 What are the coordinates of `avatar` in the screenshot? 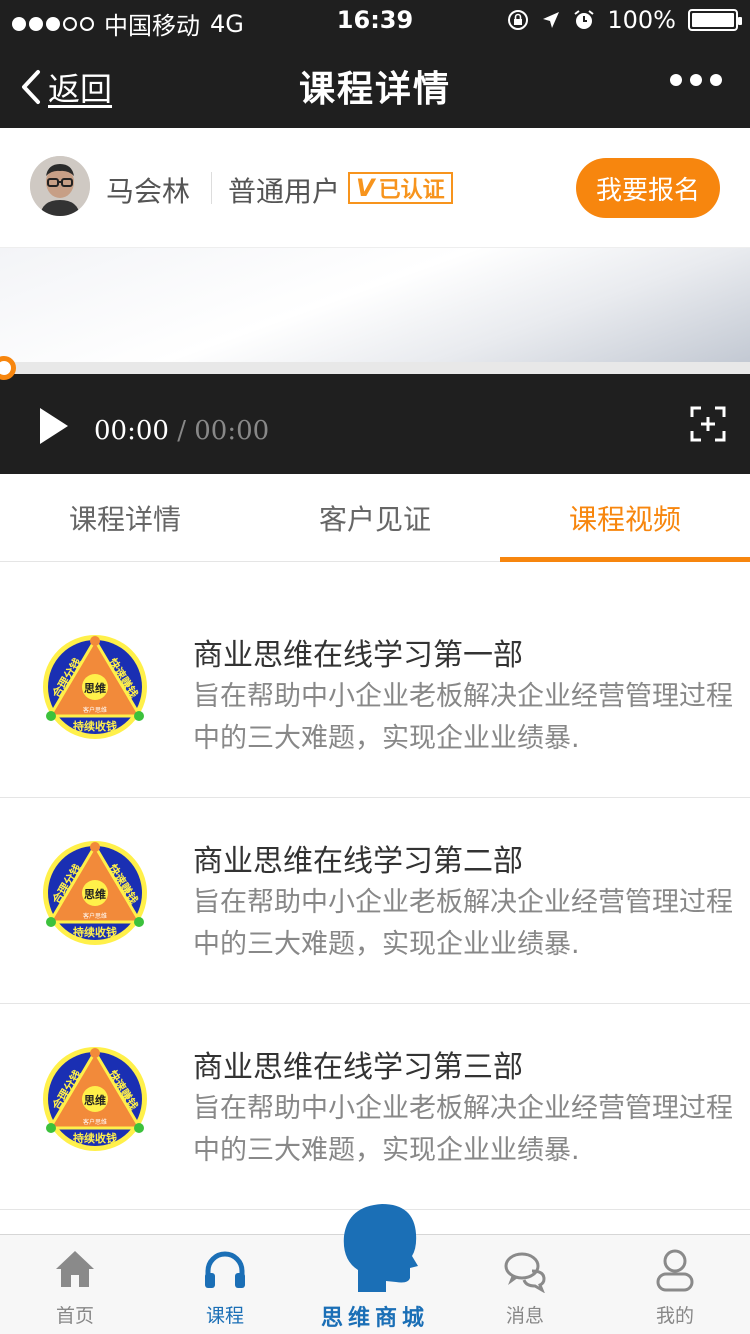 It's located at (60, 186).